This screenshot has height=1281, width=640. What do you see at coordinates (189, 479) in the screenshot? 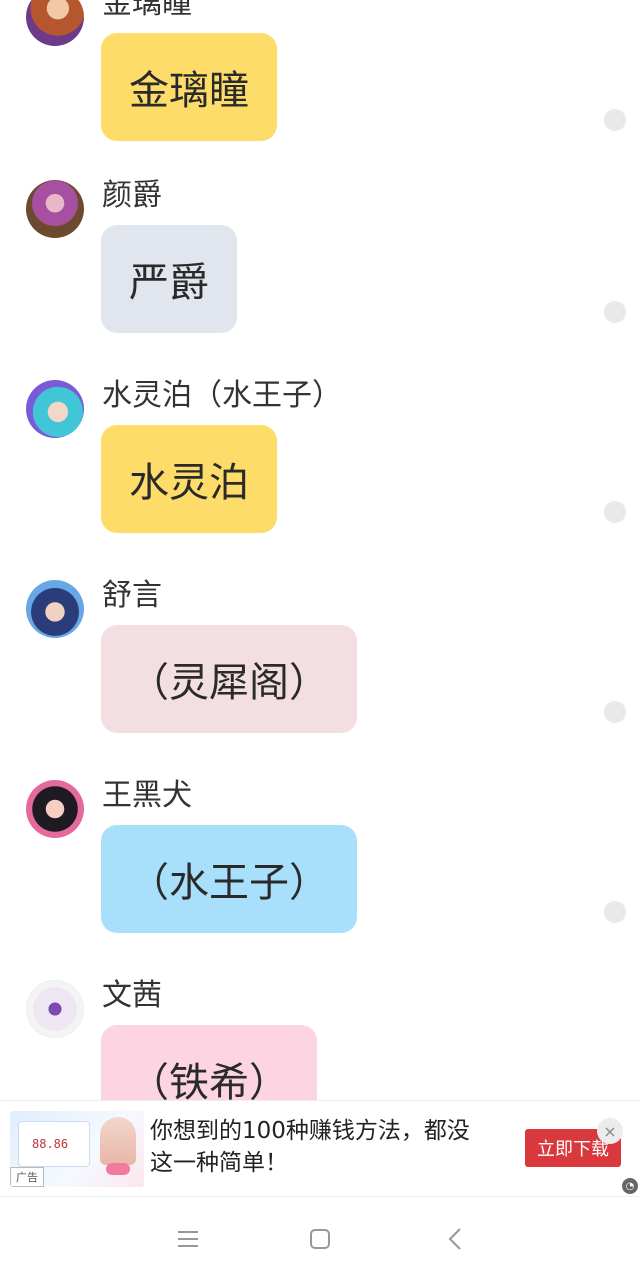
I see `message-bubble: 水灵泊` at bounding box center [189, 479].